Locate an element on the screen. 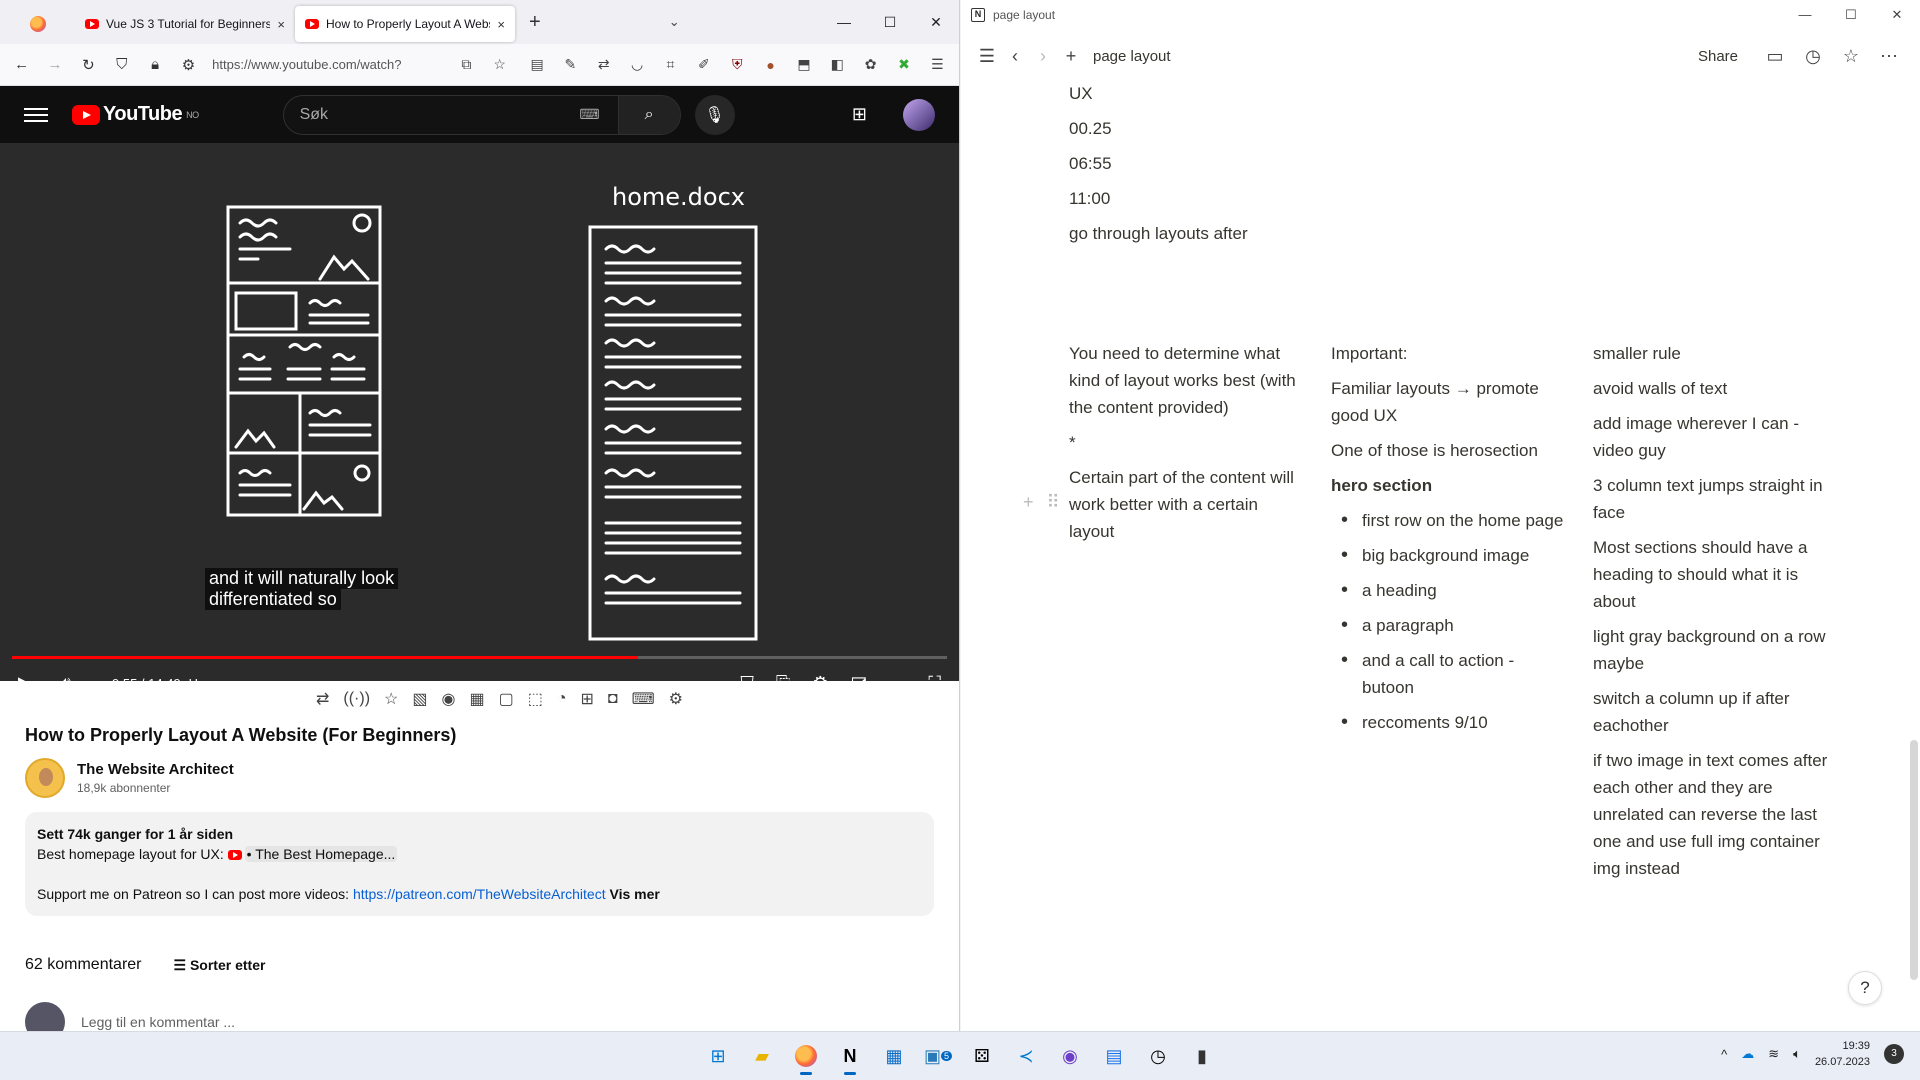 This screenshot has height=1080, width=1920. ublock-icon: ⛨ is located at coordinates (737, 65).